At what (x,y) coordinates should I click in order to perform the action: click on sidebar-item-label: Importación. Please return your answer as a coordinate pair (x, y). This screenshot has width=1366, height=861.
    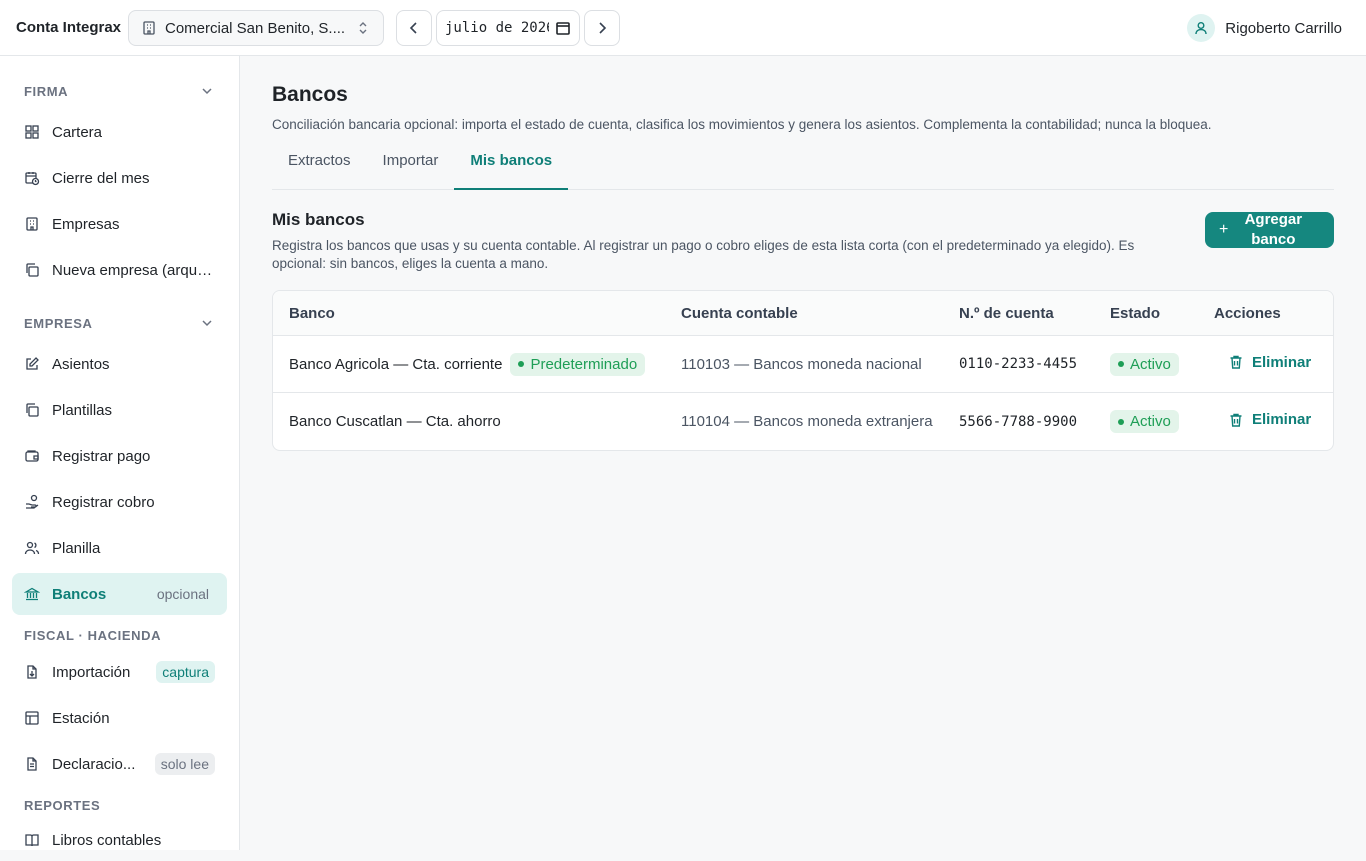
    Looking at the image, I should click on (91, 672).